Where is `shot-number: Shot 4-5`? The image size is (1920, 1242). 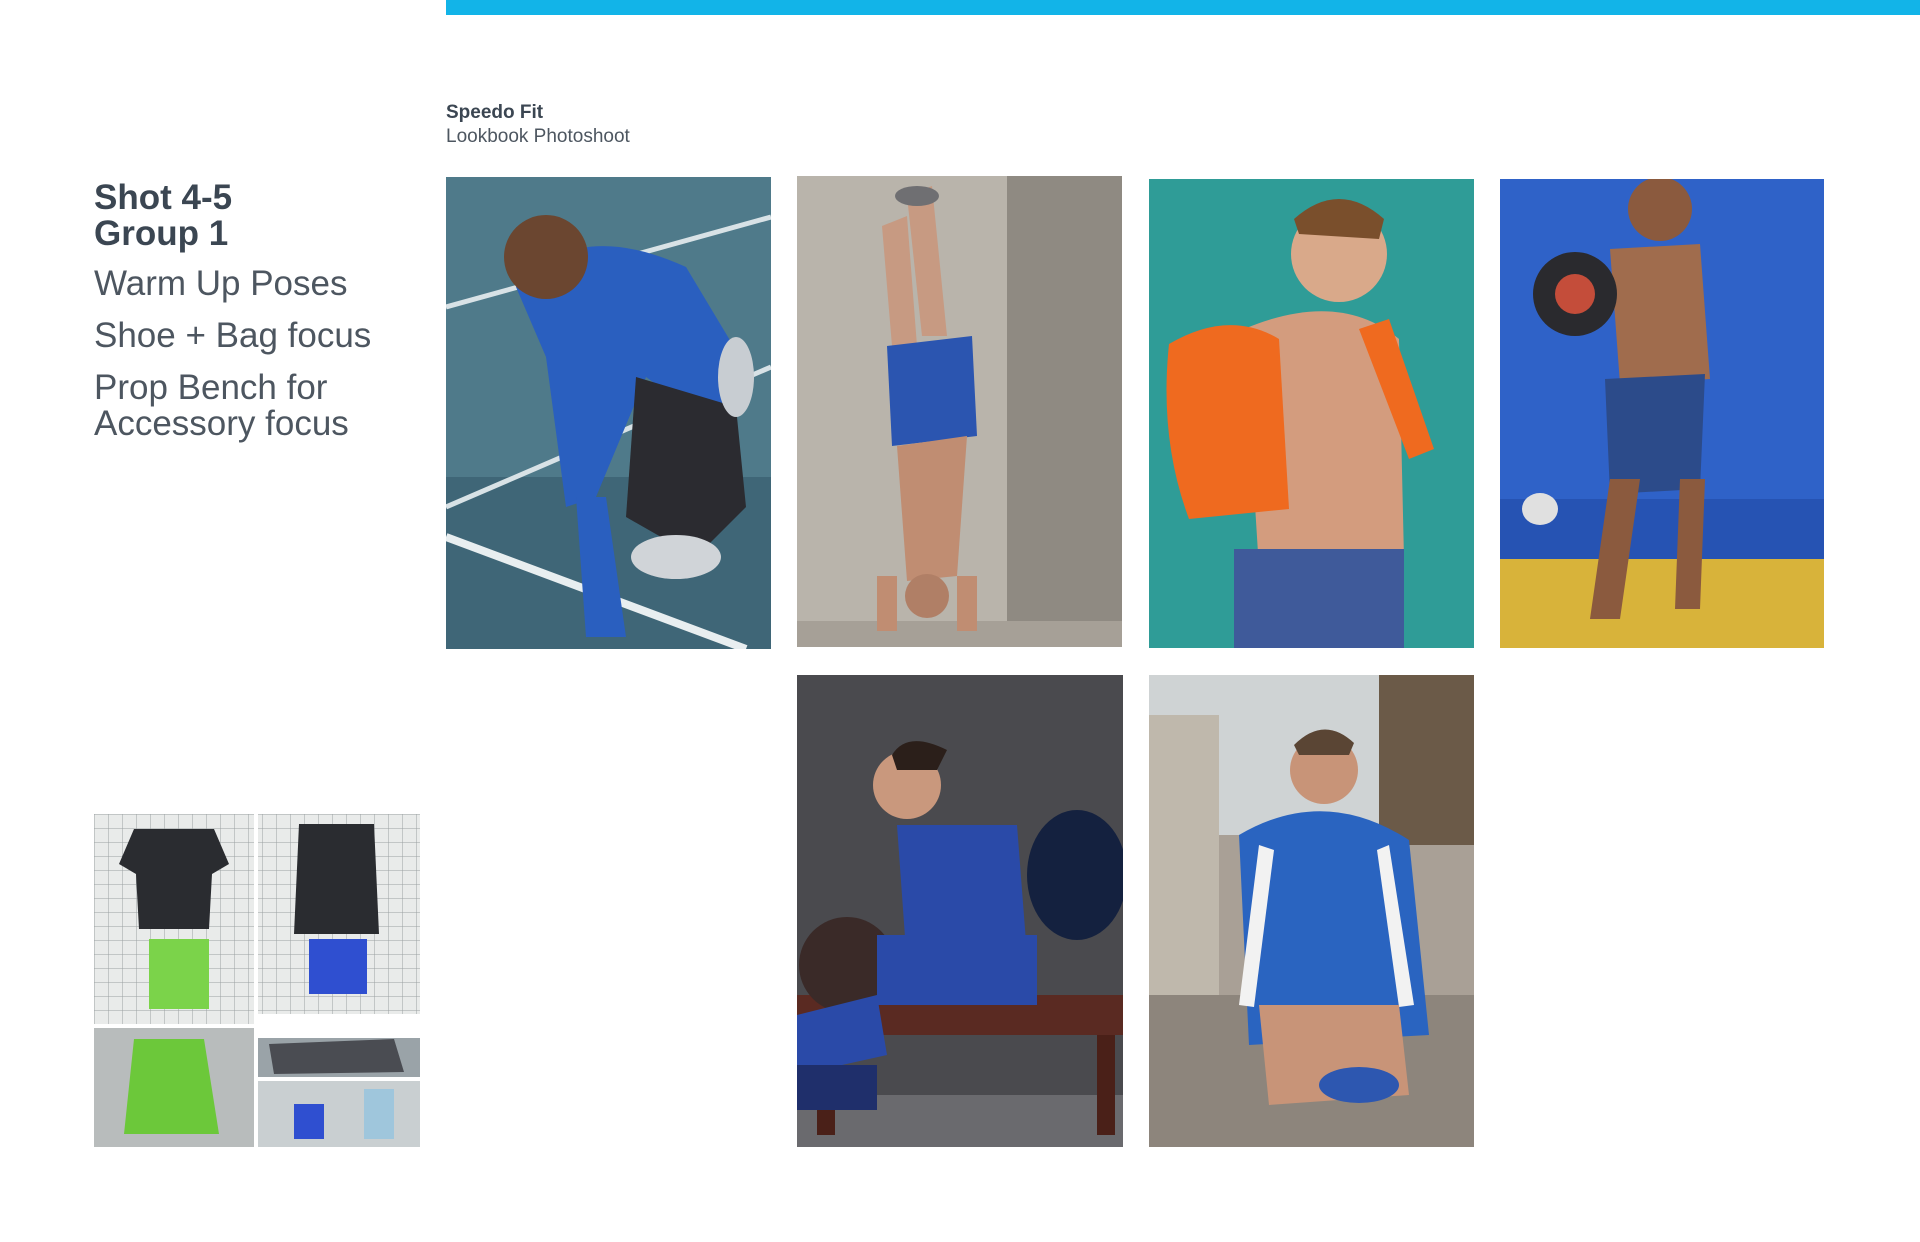 shot-number: Shot 4-5 is located at coordinates (163, 197).